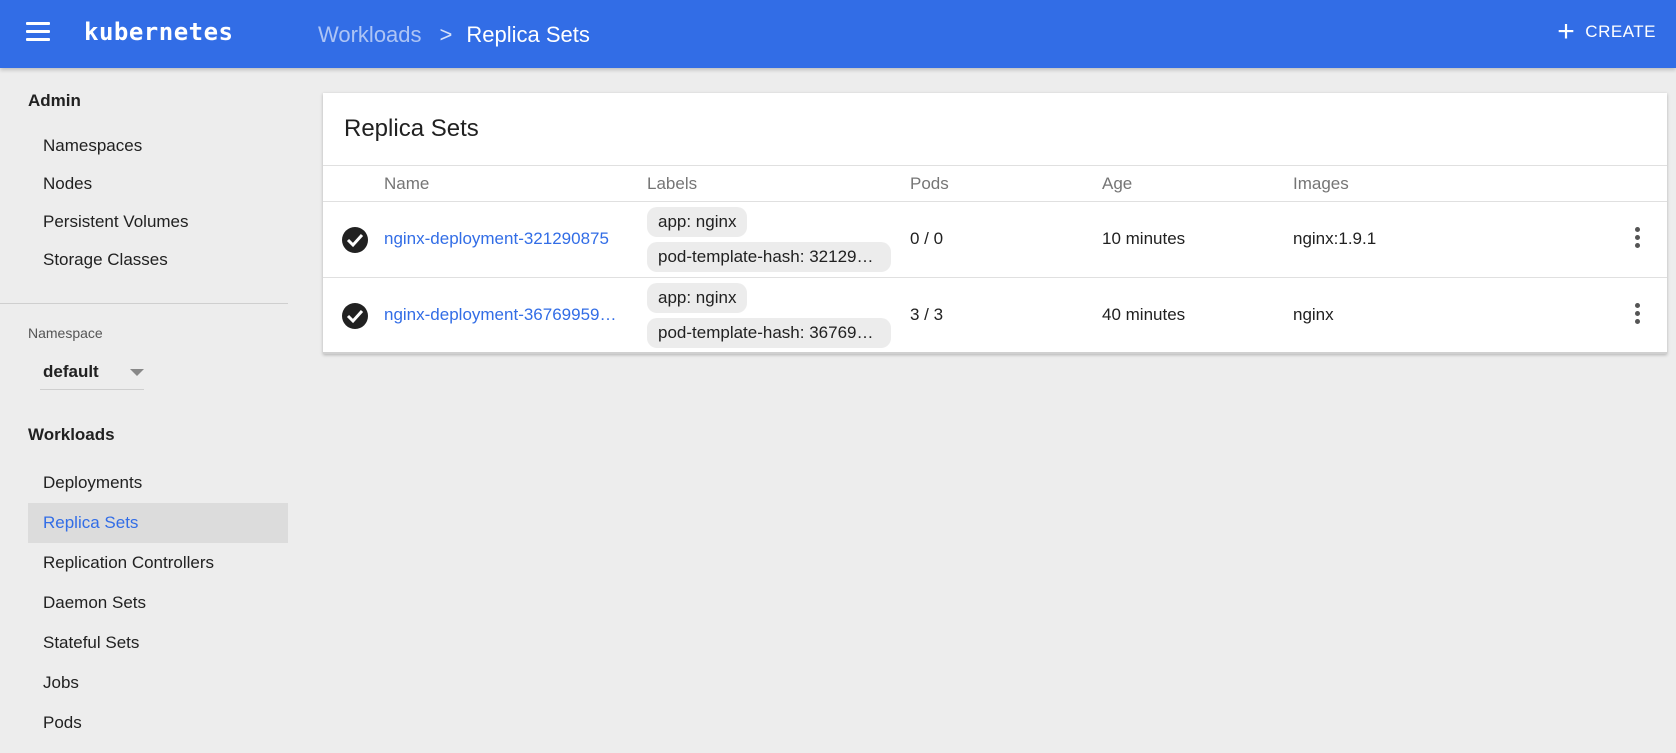  Describe the element at coordinates (927, 314) in the screenshot. I see `pods-count: 3 / 3` at that location.